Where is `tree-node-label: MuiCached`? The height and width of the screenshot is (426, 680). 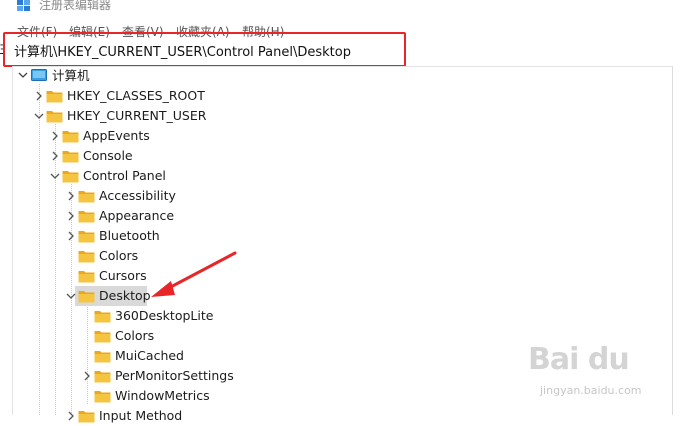 tree-node-label: MuiCached is located at coordinates (149, 356).